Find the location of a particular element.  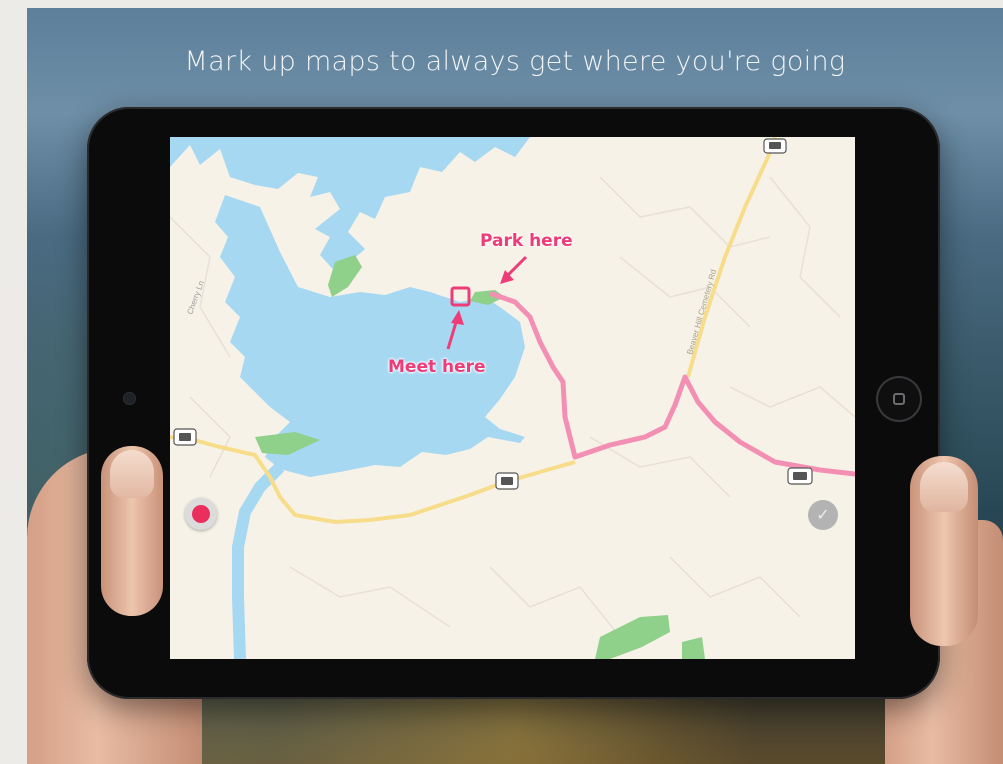

record-button is located at coordinates (201, 514).